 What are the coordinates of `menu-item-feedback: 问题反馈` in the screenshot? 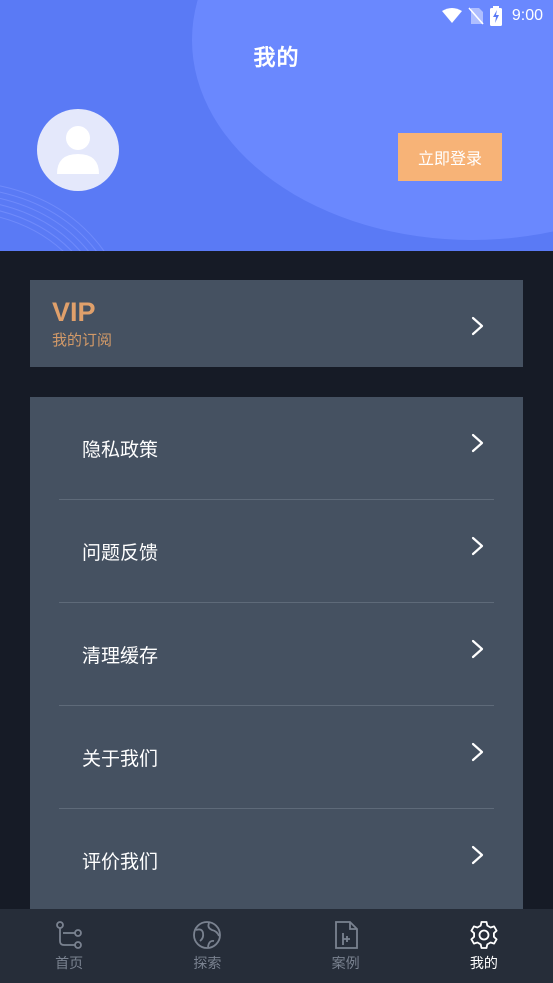 It's located at (276, 551).